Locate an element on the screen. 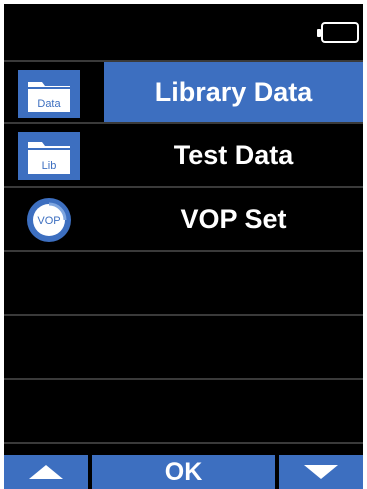  menu-item-test-data: Lib Test Data is located at coordinates (183, 156).